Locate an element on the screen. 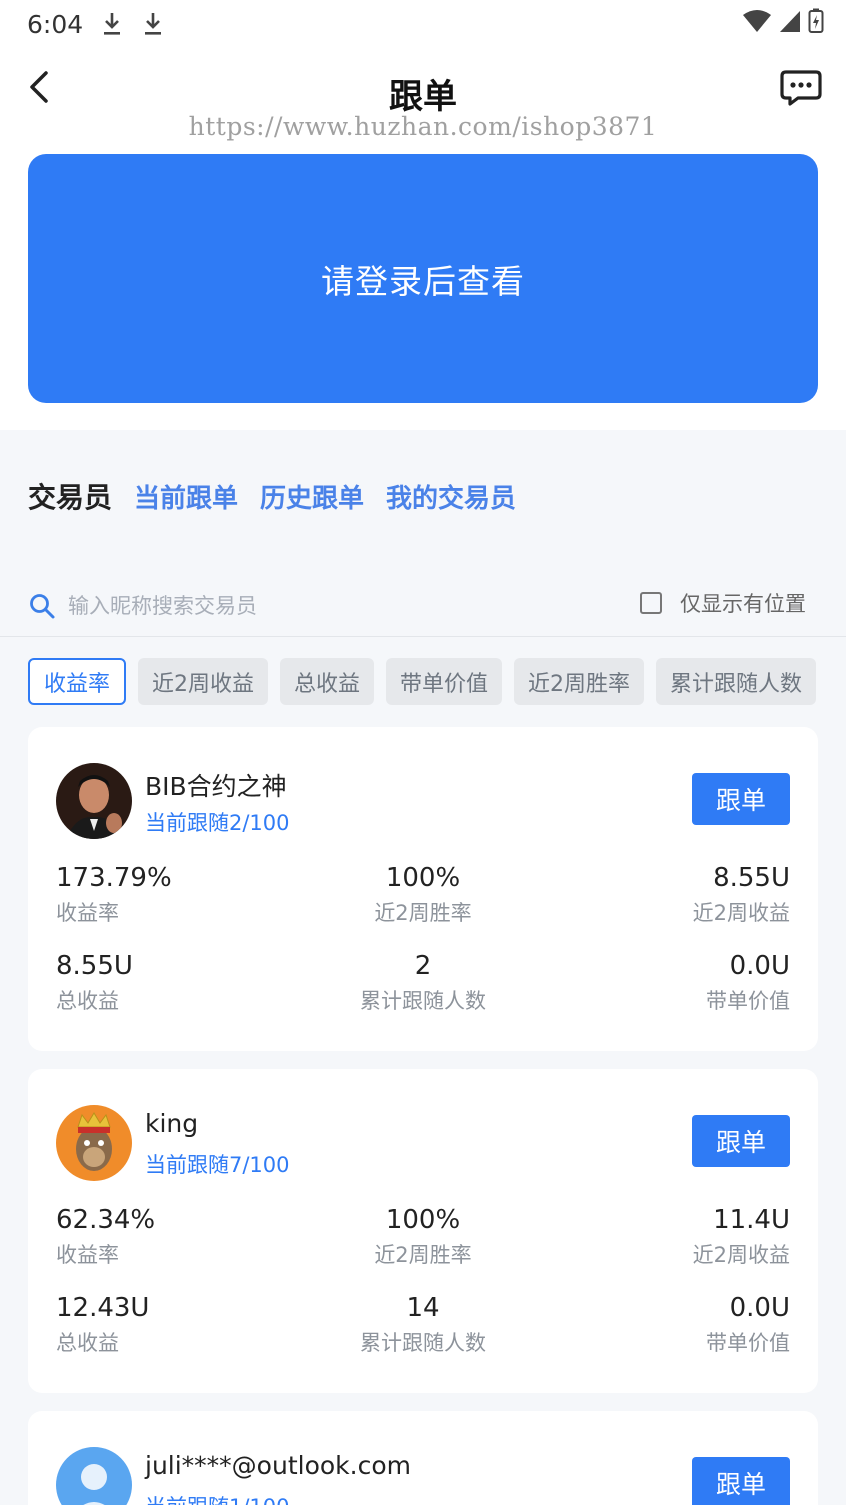  stat-value: 12.43U is located at coordinates (103, 1308).